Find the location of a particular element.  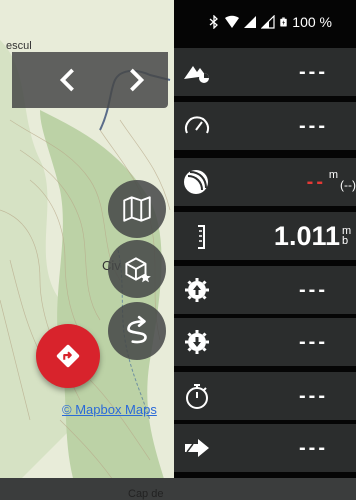

descent-value: --- is located at coordinates (313, 342).